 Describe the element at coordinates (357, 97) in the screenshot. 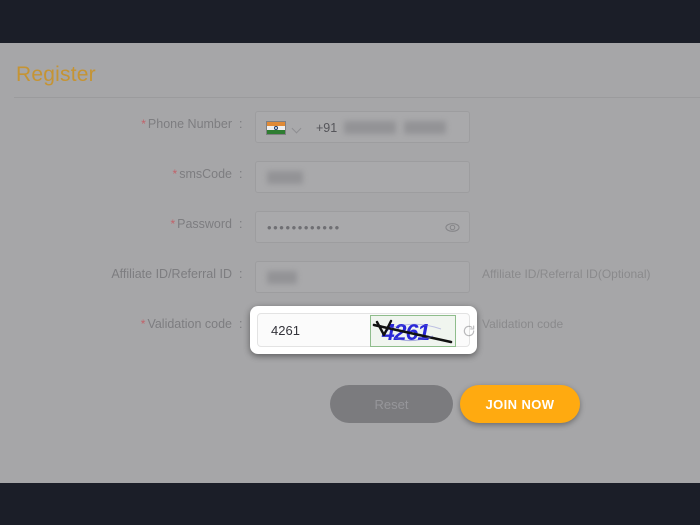

I see `title-divider` at that location.